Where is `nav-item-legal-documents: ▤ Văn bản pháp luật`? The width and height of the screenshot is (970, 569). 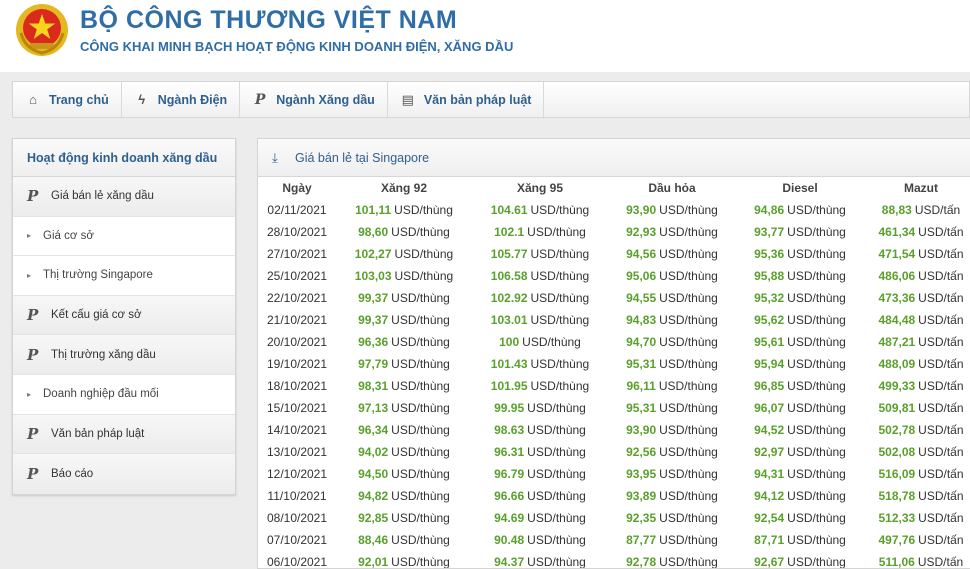 nav-item-legal-documents: ▤ Văn bản pháp luật is located at coordinates (466, 99).